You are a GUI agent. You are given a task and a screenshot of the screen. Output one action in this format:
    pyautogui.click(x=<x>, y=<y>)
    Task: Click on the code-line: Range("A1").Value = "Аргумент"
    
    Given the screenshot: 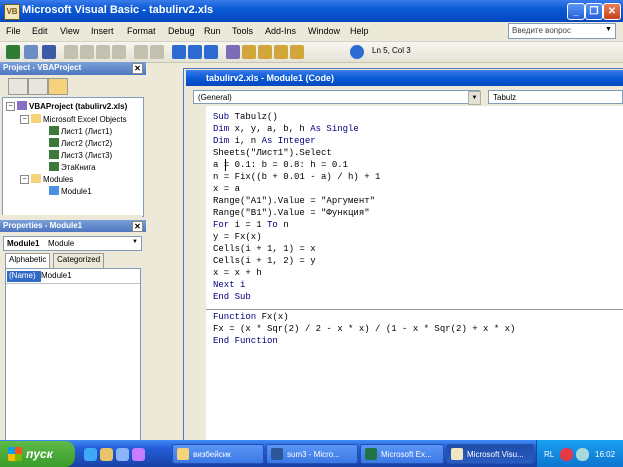 What is the action you would take?
    pyautogui.click(x=294, y=201)
    